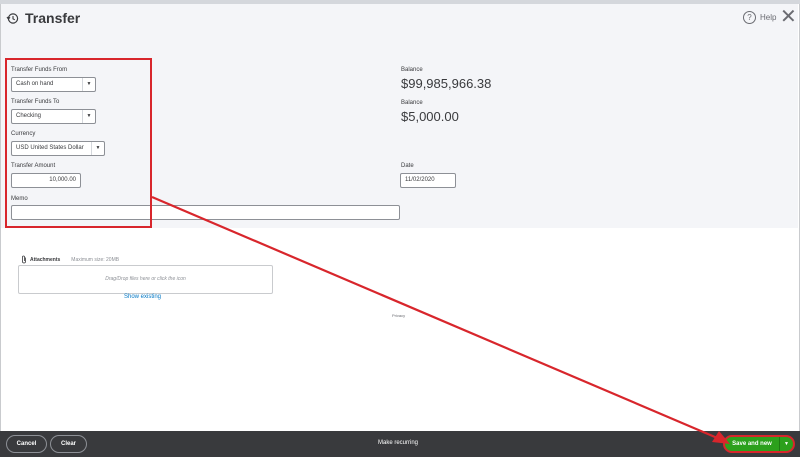 This screenshot has height=457, width=800. I want to click on save-and-new-button: Save and new ▼, so click(759, 444).